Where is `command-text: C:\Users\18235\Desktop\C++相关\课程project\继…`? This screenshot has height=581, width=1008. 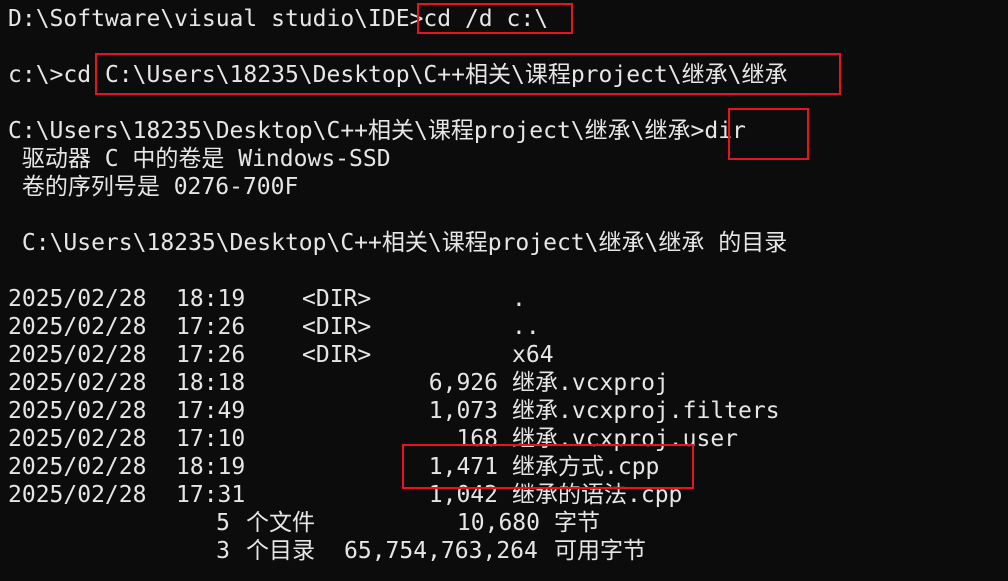
command-text: C:\Users\18235\Desktop\C++相关\课程project\继… is located at coordinates (439, 75).